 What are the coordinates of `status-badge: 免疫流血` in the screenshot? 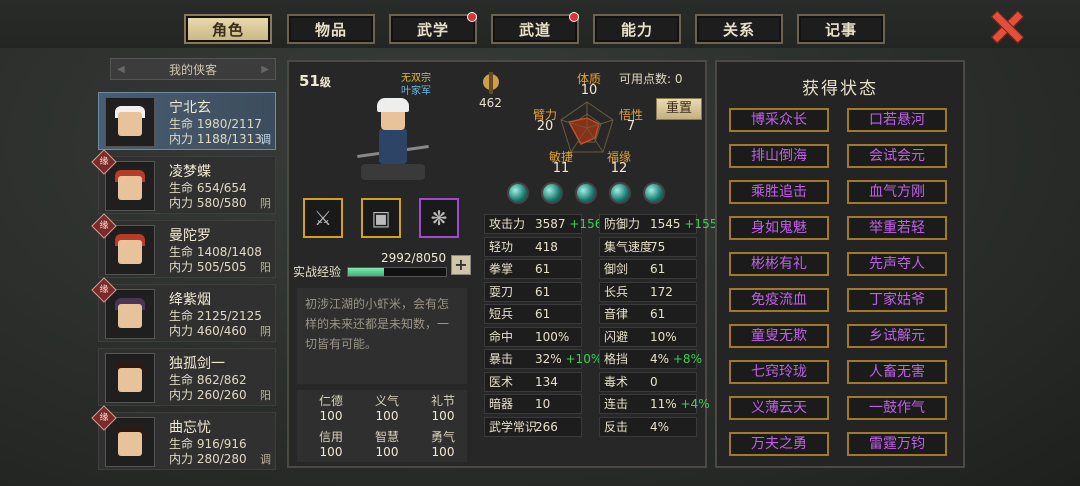 It's located at (779, 300).